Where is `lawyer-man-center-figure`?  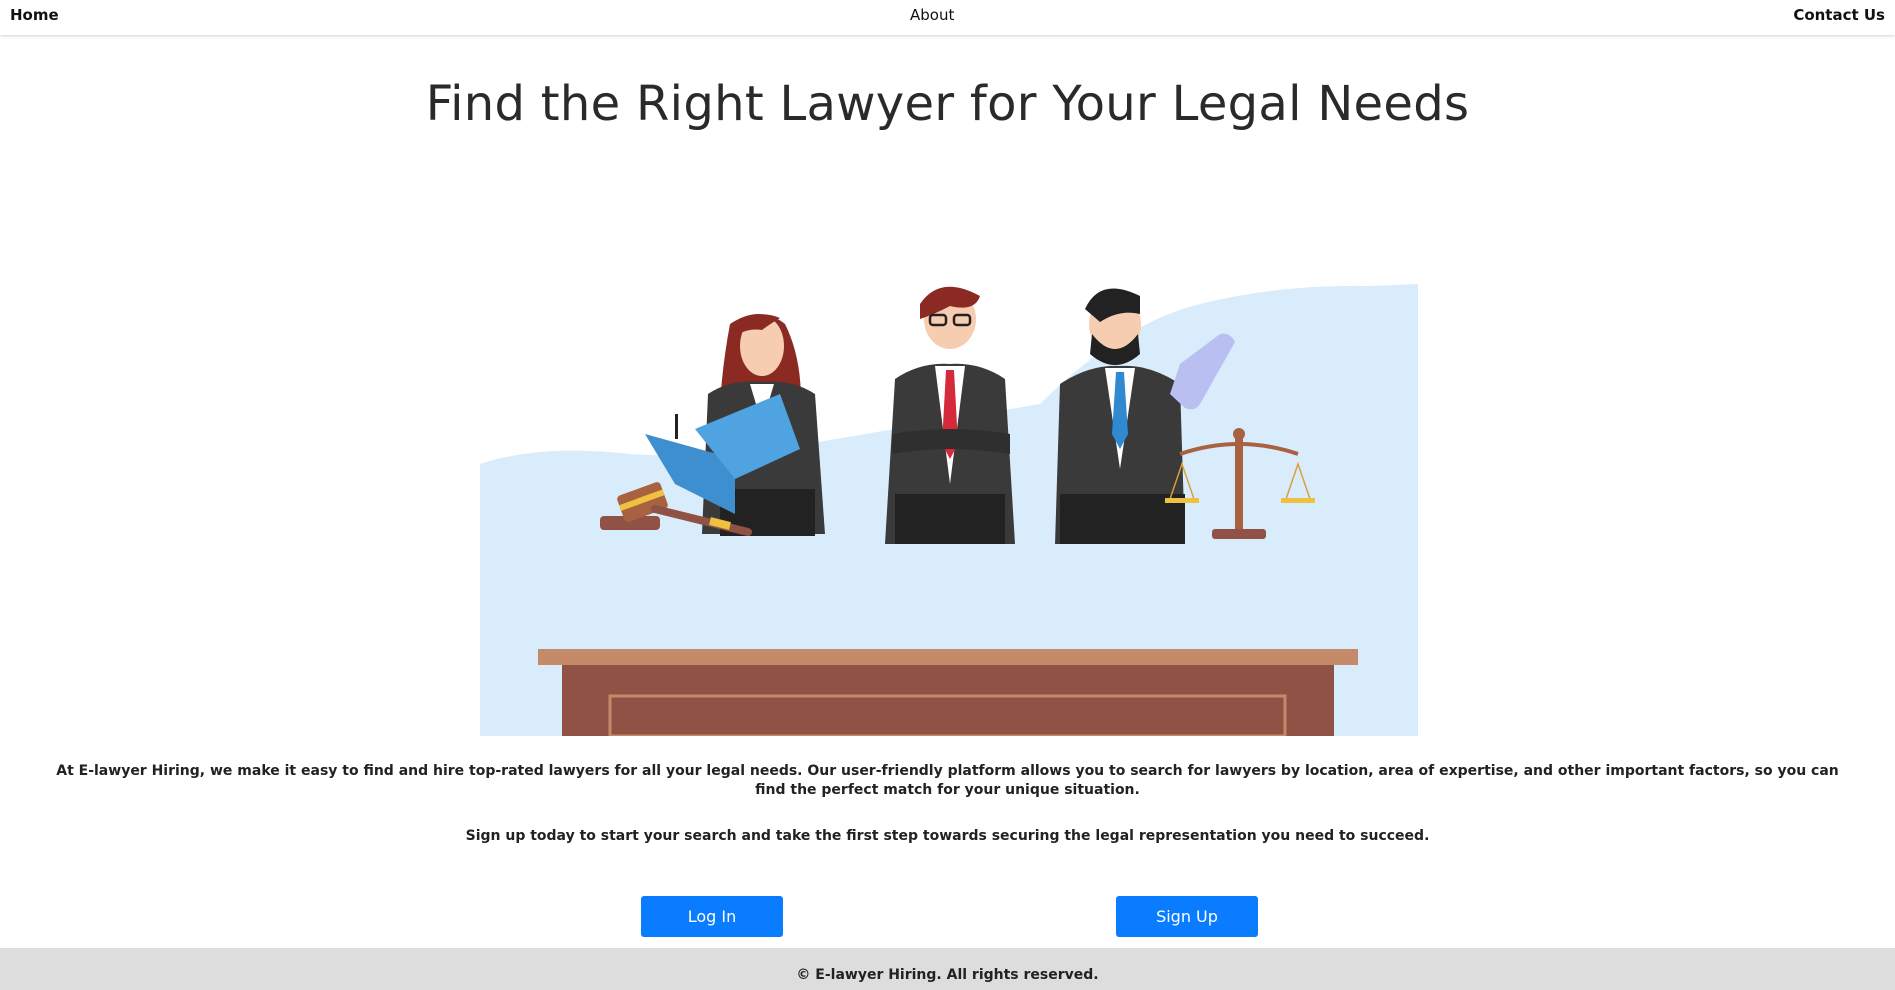 lawyer-man-center-figure is located at coordinates (950, 415).